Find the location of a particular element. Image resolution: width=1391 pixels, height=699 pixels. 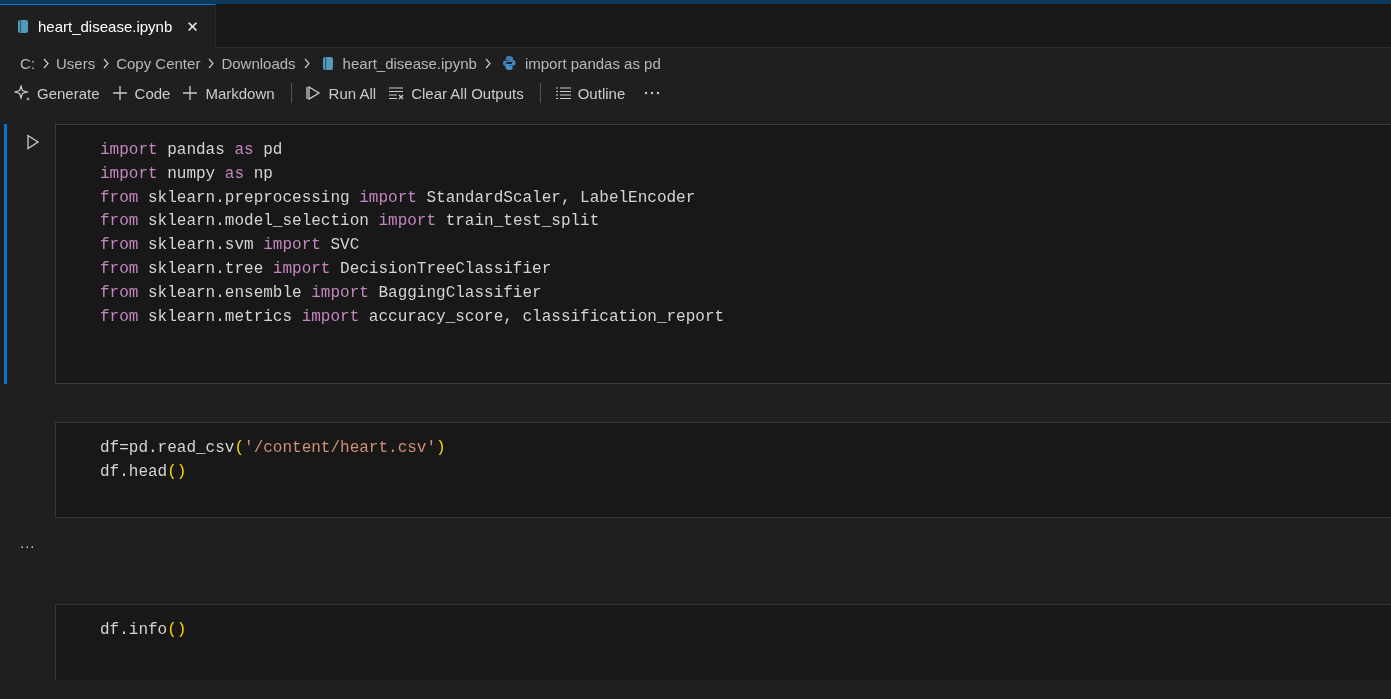

run-cell-icon is located at coordinates (33, 142).